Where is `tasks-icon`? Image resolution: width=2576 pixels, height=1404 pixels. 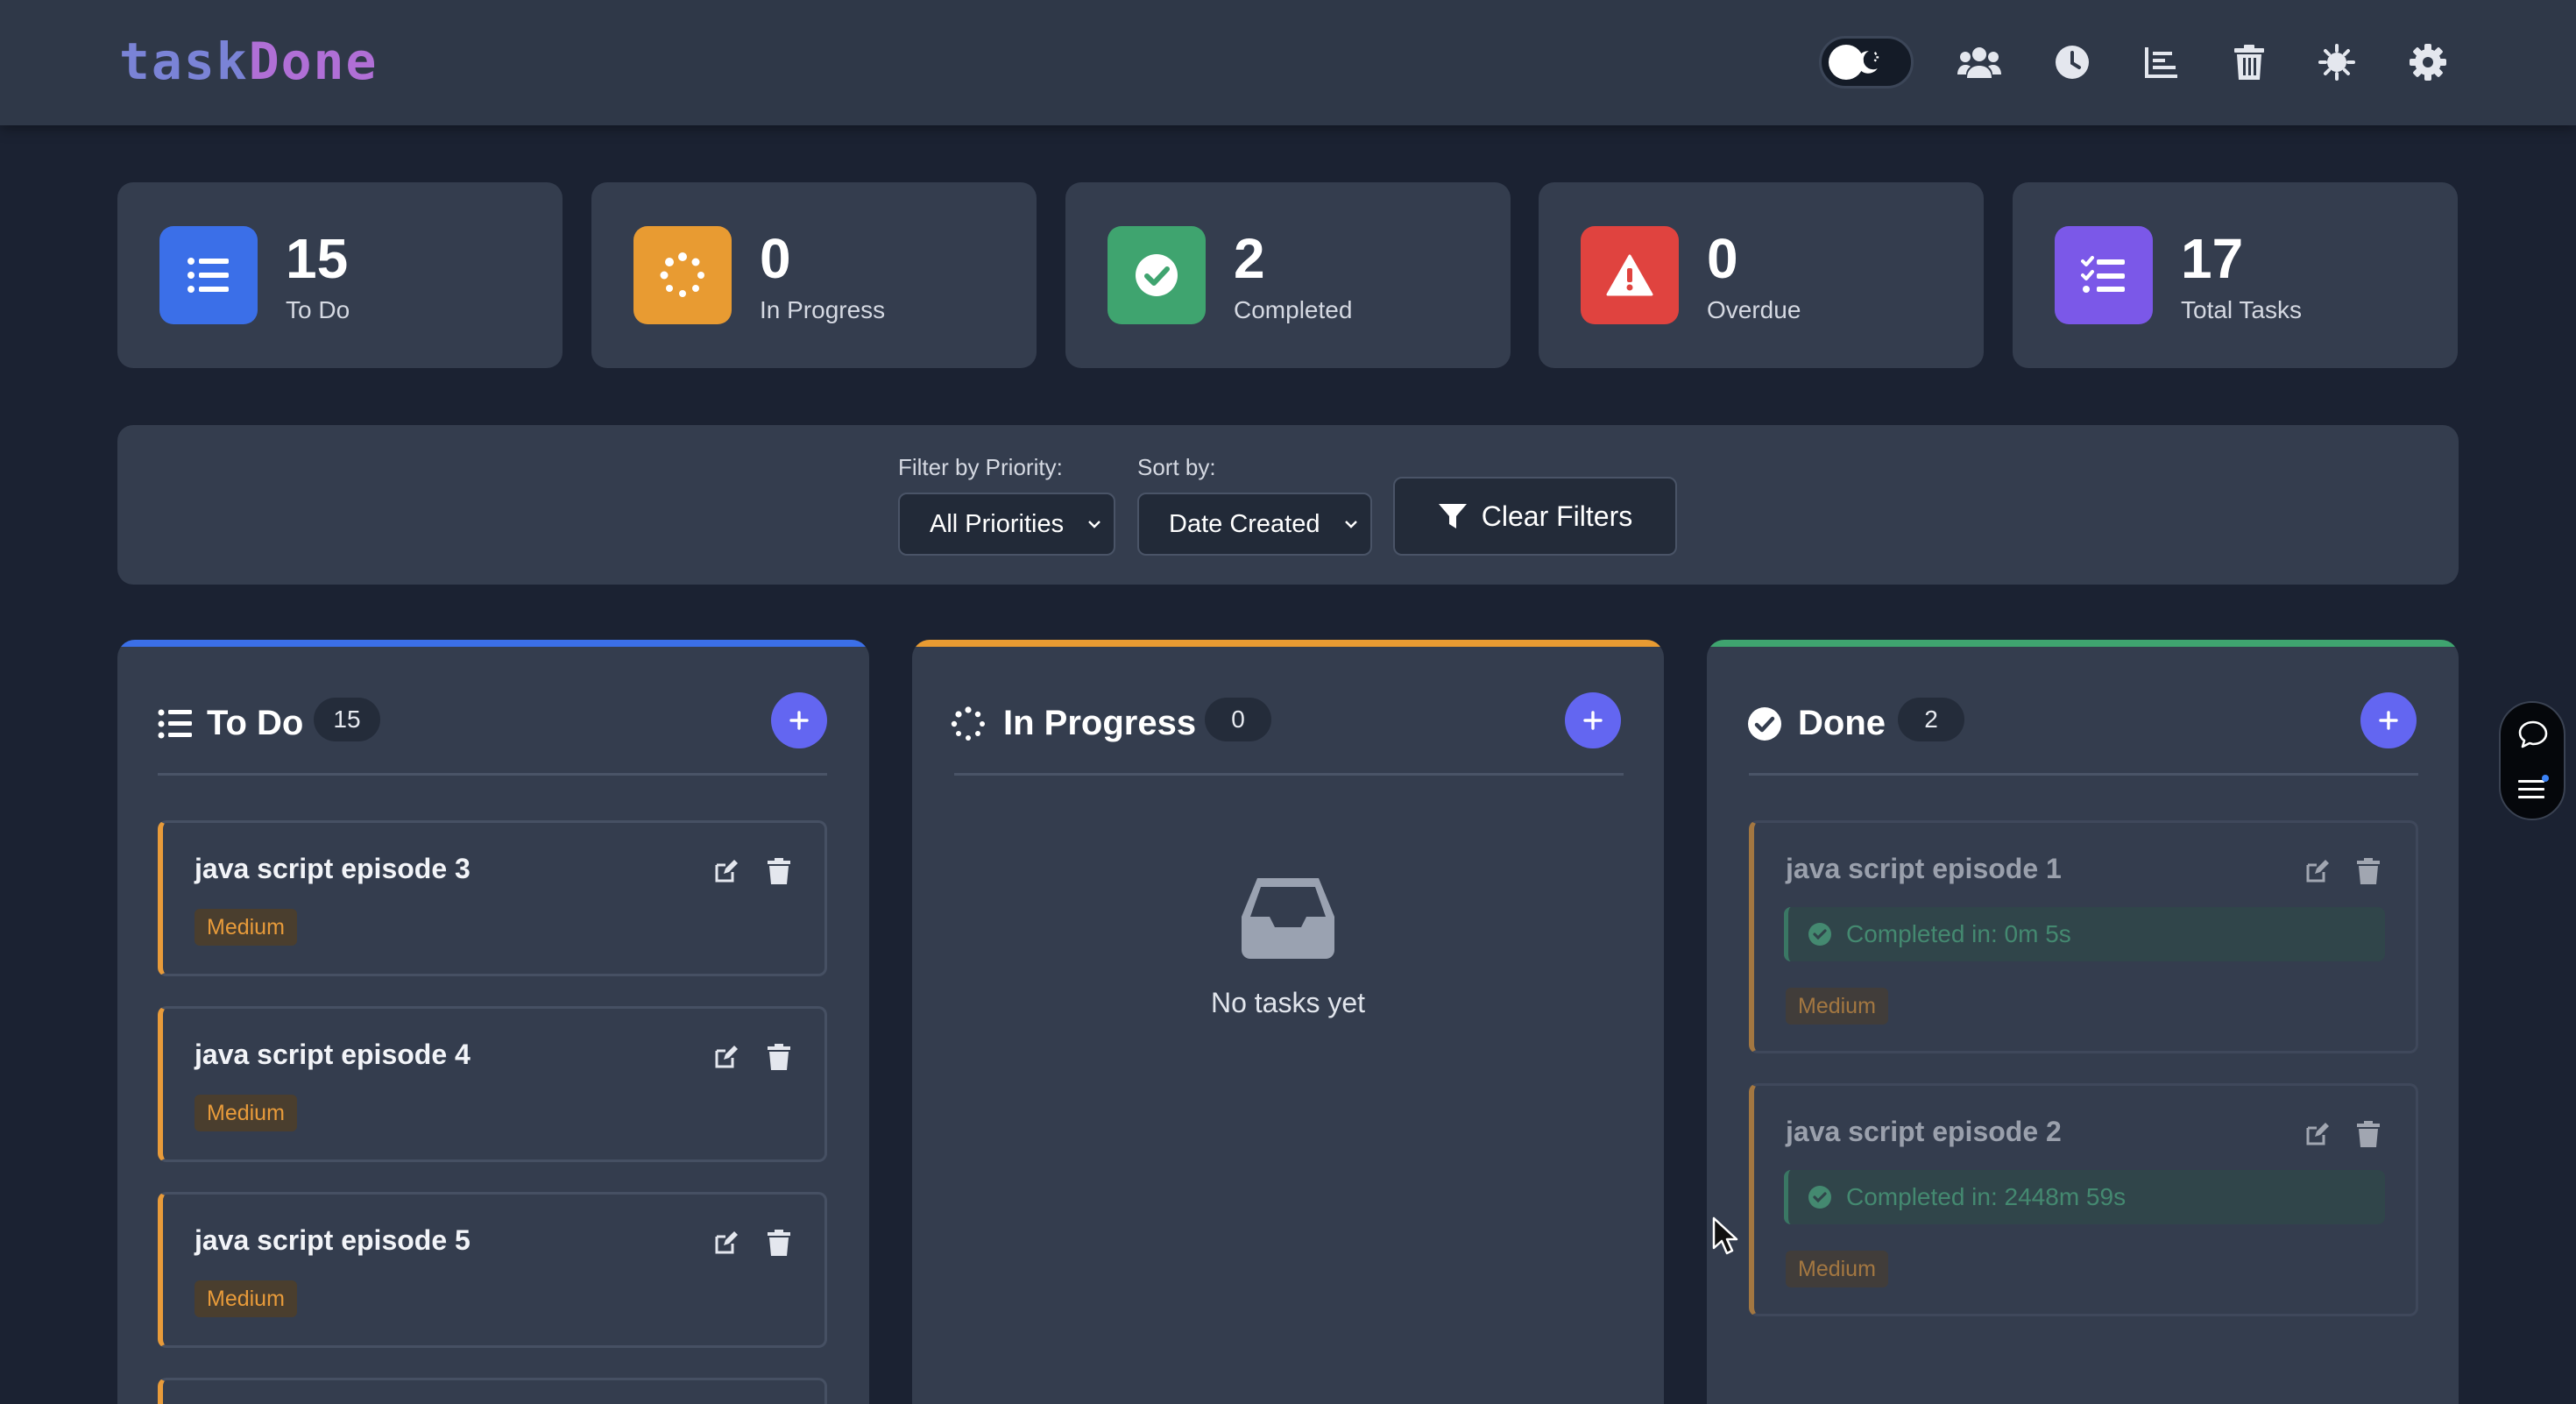 tasks-icon is located at coordinates (2104, 275).